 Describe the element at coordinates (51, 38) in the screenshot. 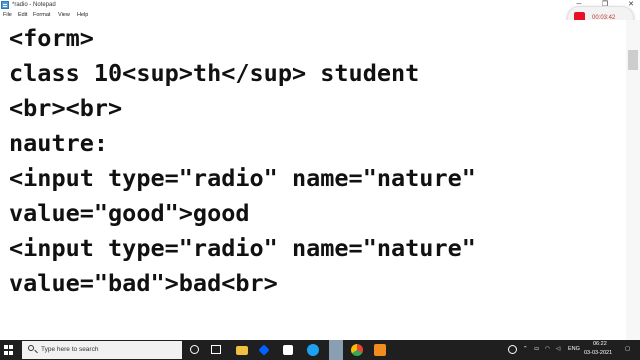

I see `code-line-1: <form>` at that location.